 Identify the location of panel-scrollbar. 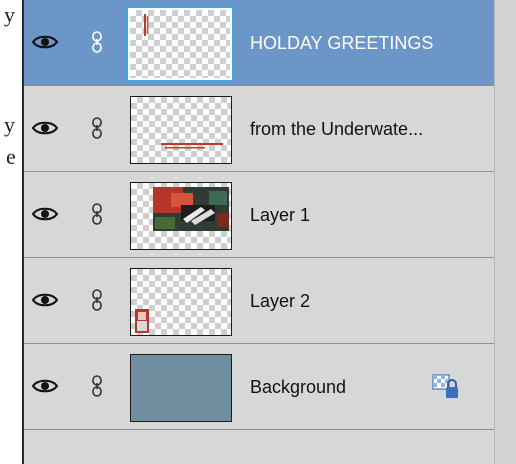
(505, 232).